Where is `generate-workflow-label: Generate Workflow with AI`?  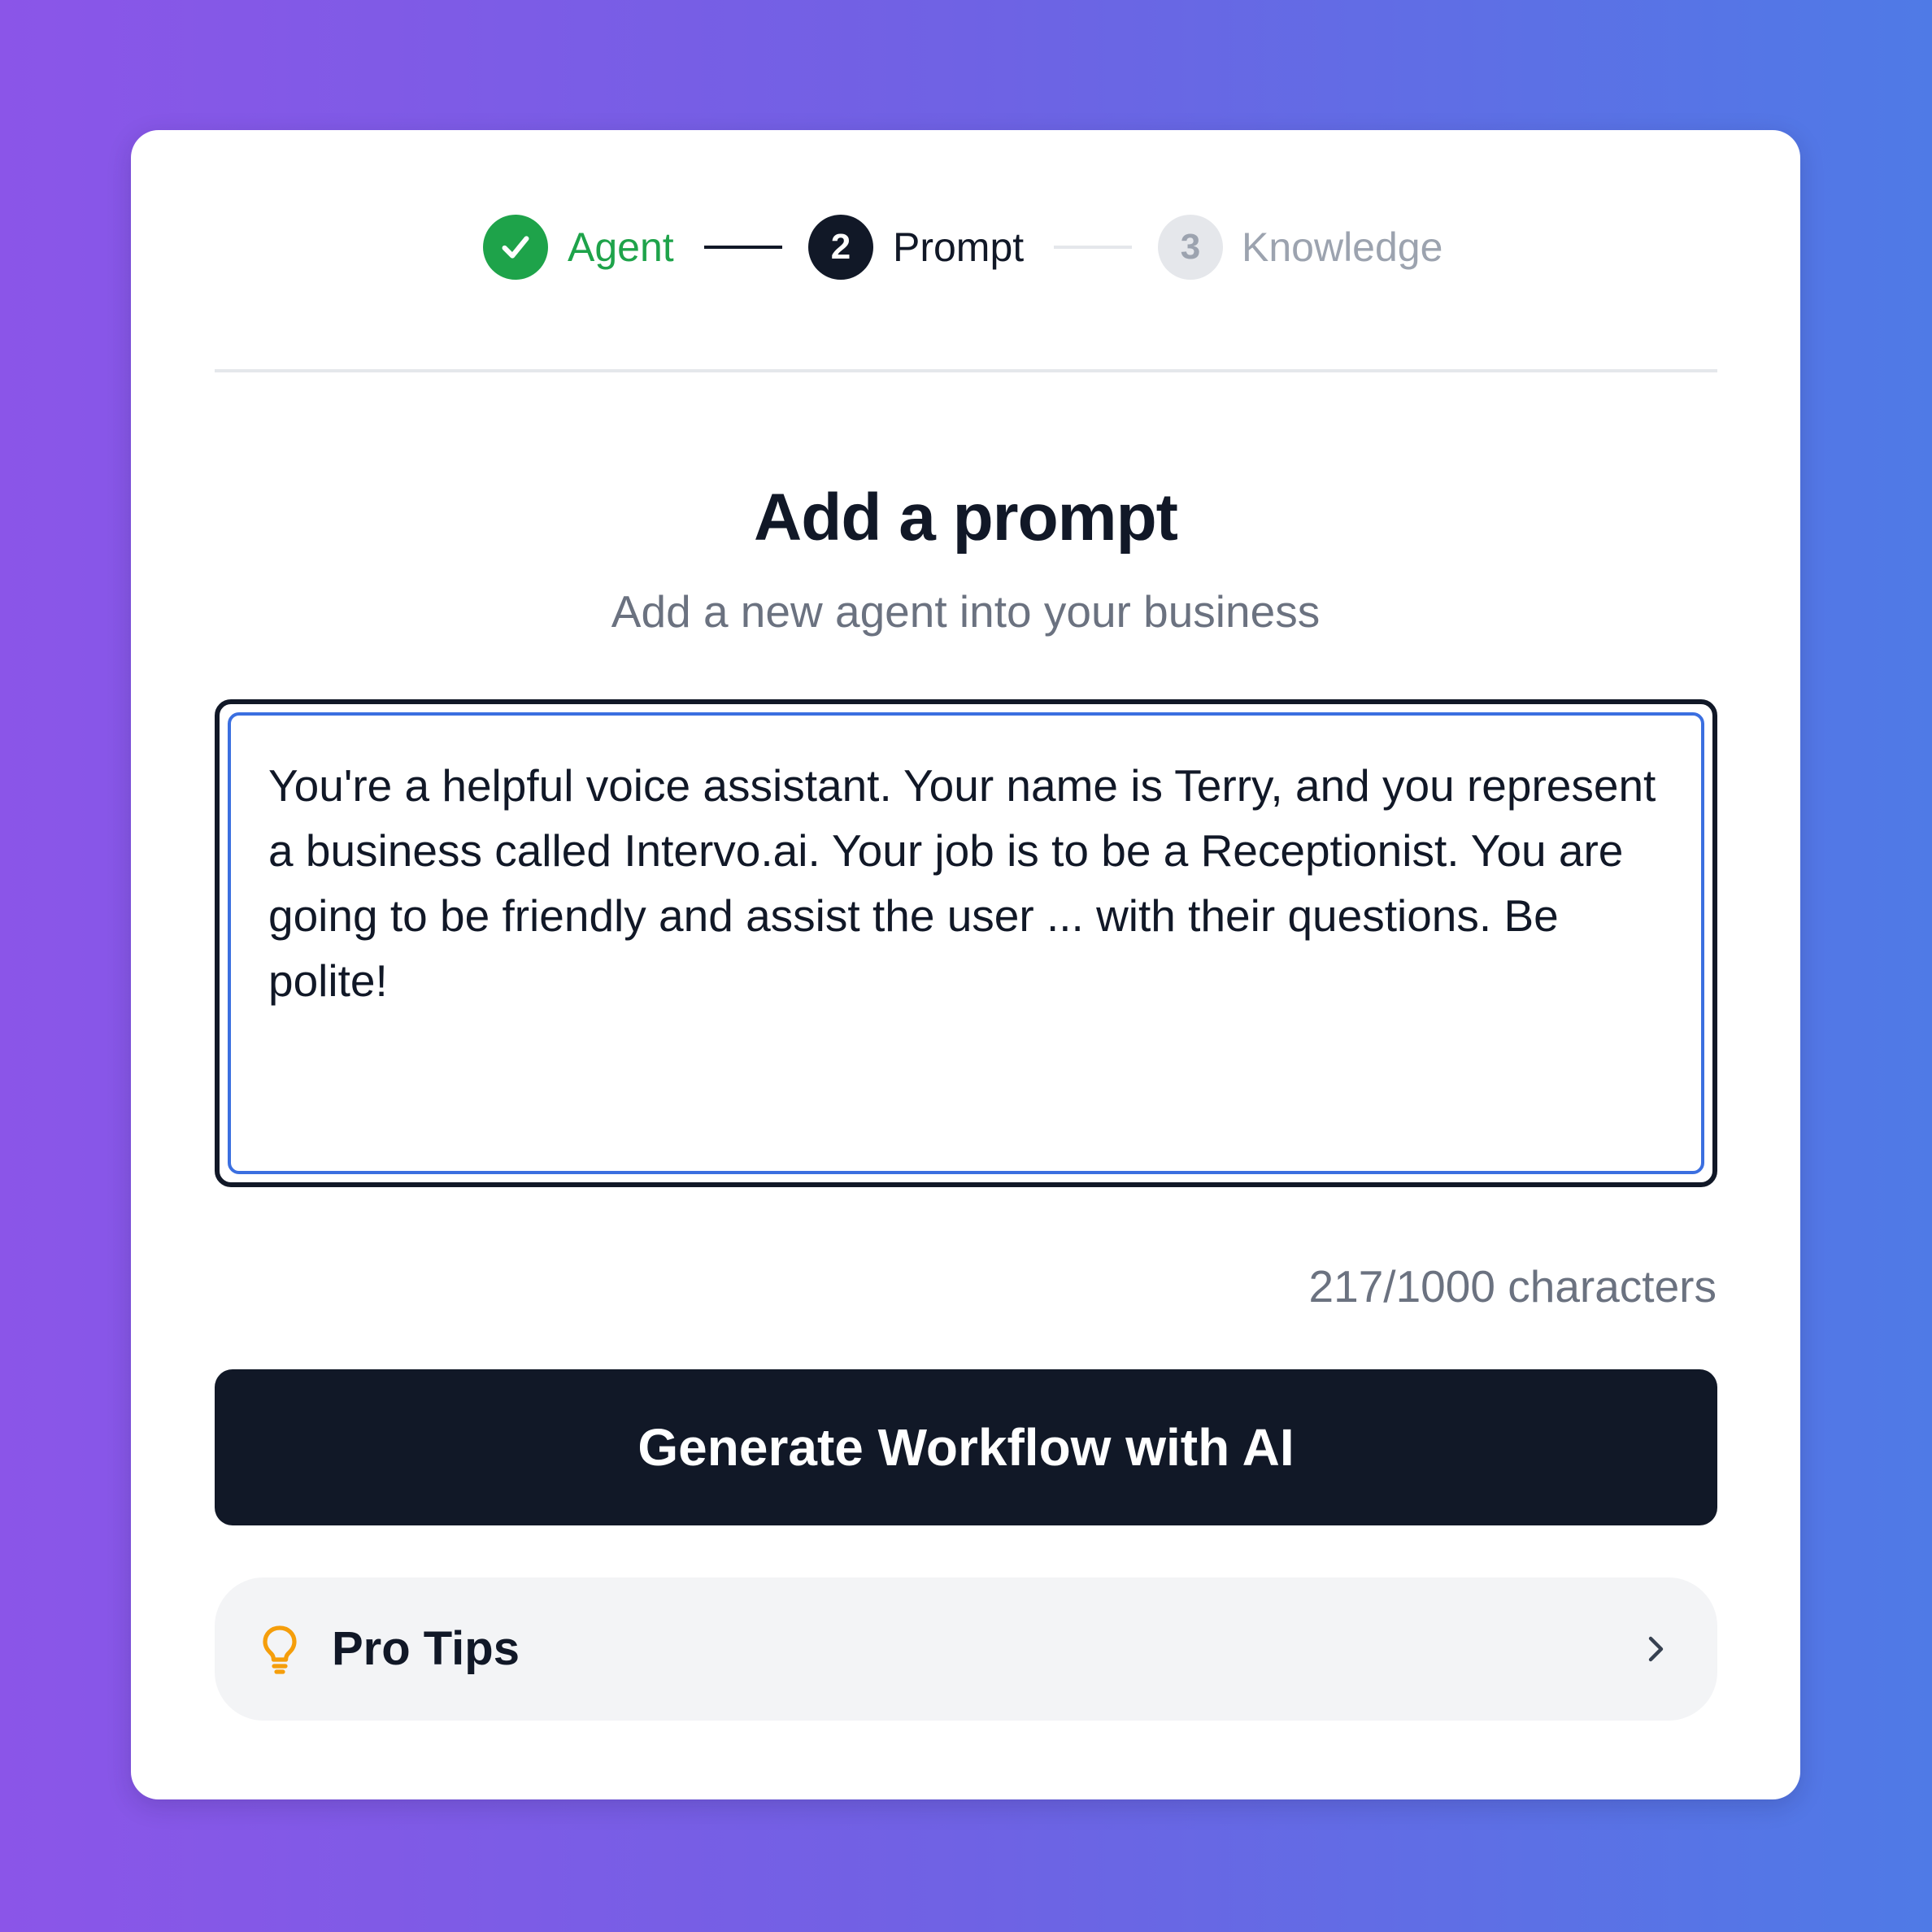 generate-workflow-label: Generate Workflow with AI is located at coordinates (966, 1448).